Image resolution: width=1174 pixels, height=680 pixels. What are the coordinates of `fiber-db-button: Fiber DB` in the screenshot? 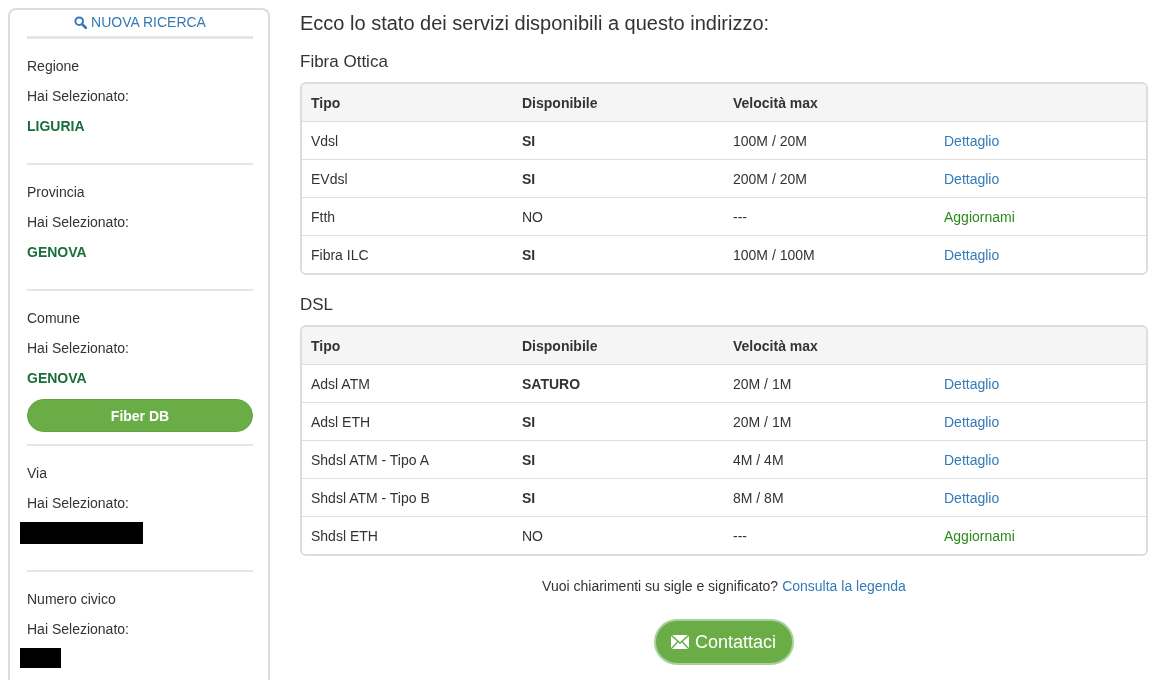 It's located at (140, 415).